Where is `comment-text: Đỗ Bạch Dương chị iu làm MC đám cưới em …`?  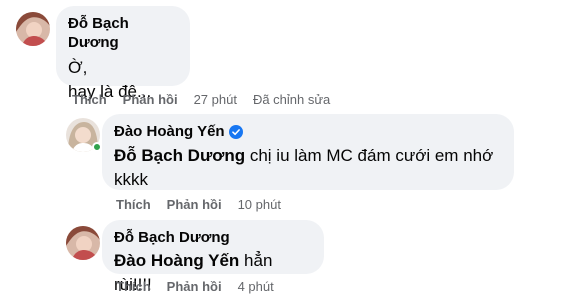
comment-text: Đỗ Bạch Dương chị iu làm MC đám cưới em … is located at coordinates (308, 156).